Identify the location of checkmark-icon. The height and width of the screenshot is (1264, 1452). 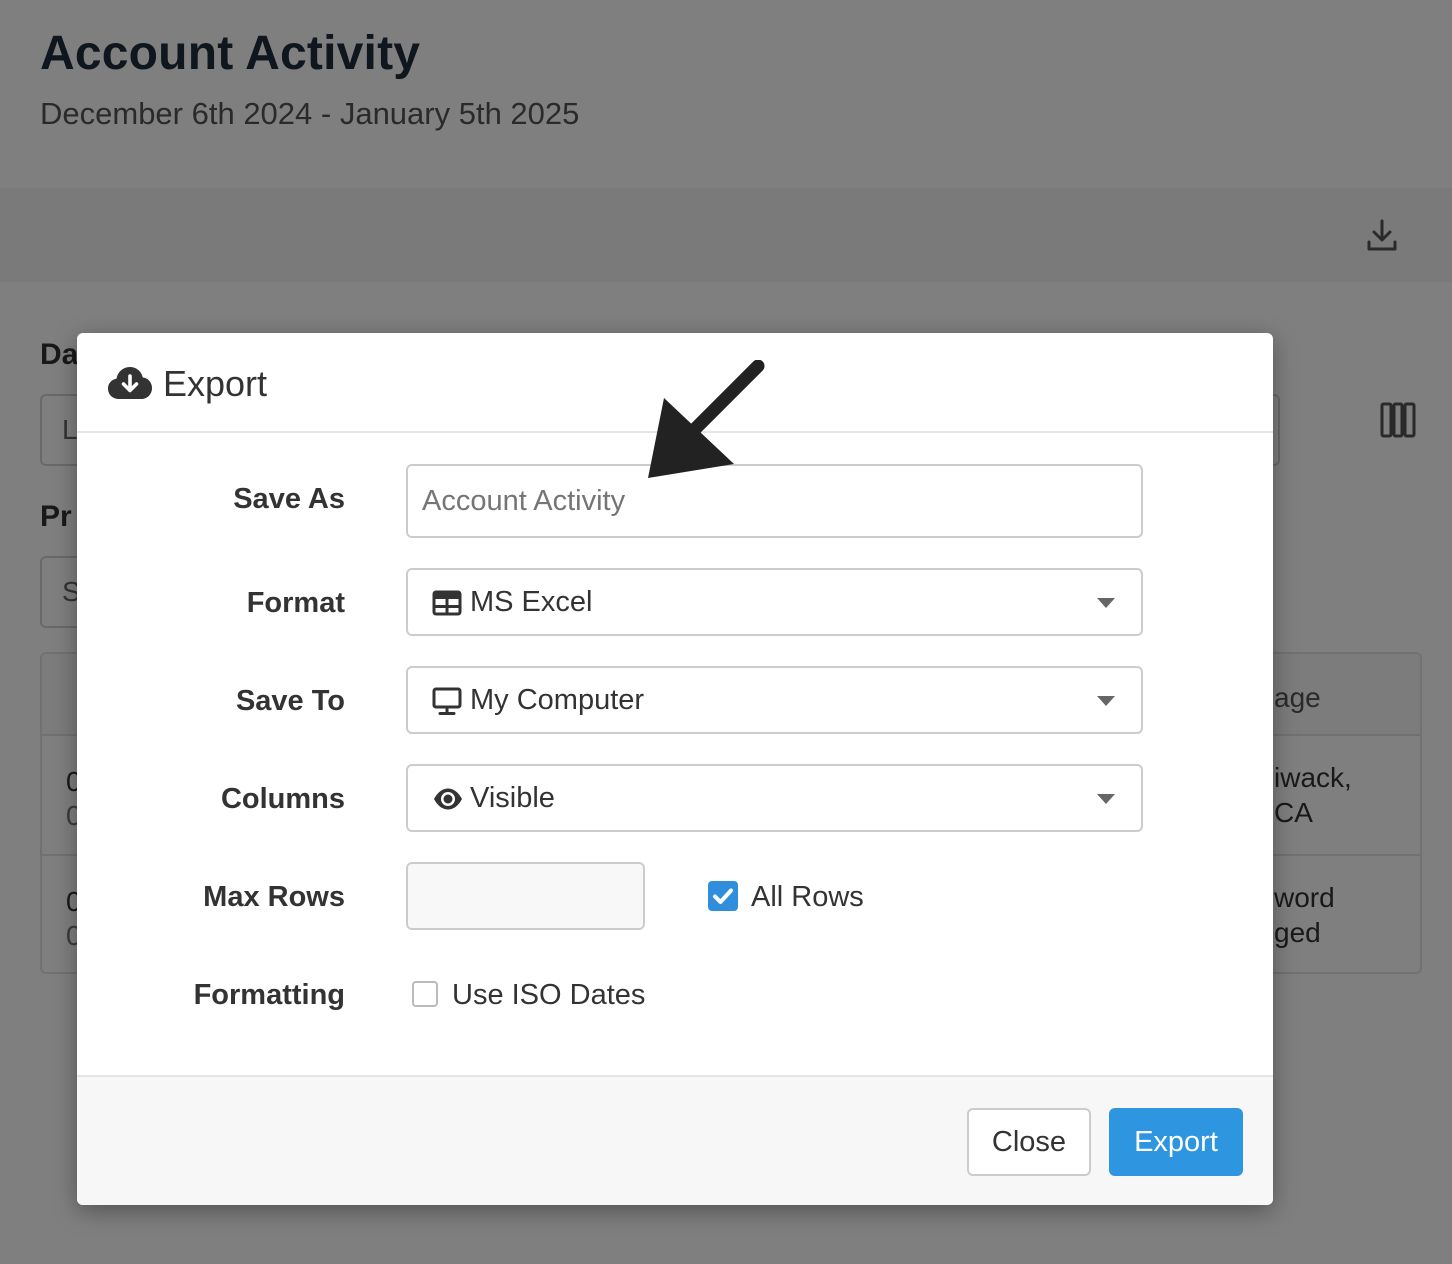
(723, 896).